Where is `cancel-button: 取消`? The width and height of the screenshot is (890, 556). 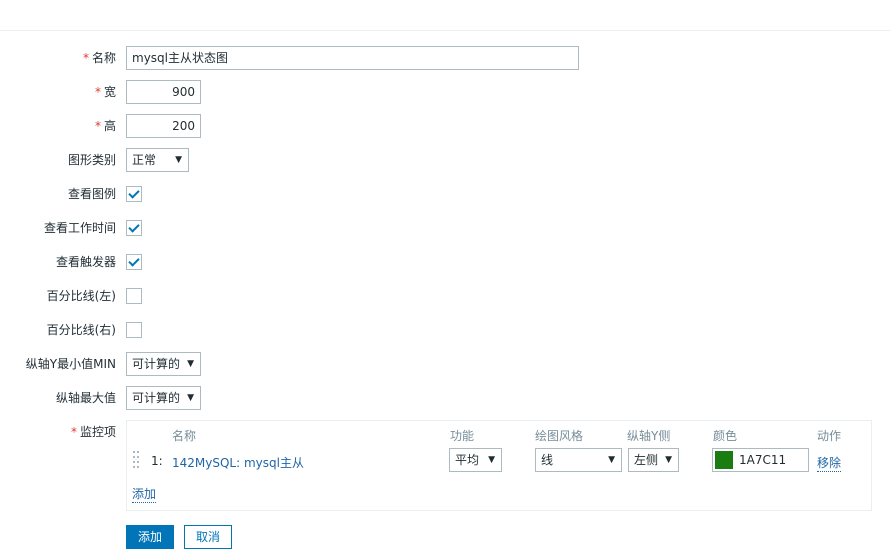 cancel-button: 取消 is located at coordinates (208, 537).